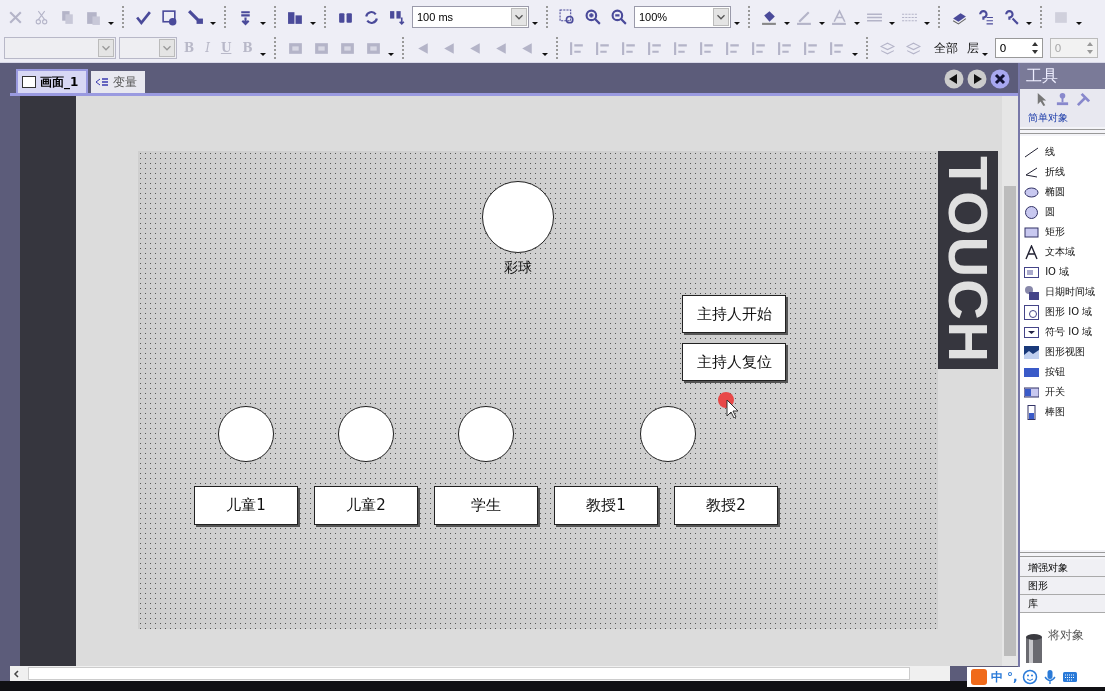 The image size is (1105, 691). I want to click on hmi-button: 儿童1, so click(246, 505).